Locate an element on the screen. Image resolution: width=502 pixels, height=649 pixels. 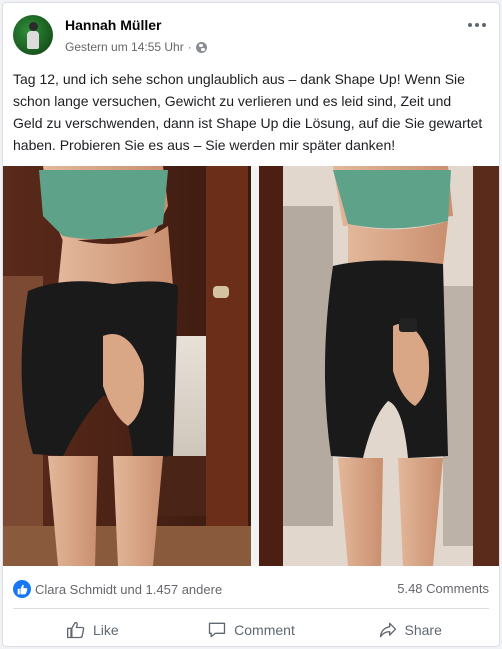
comments-count: 5.48 Comments is located at coordinates (443, 588).